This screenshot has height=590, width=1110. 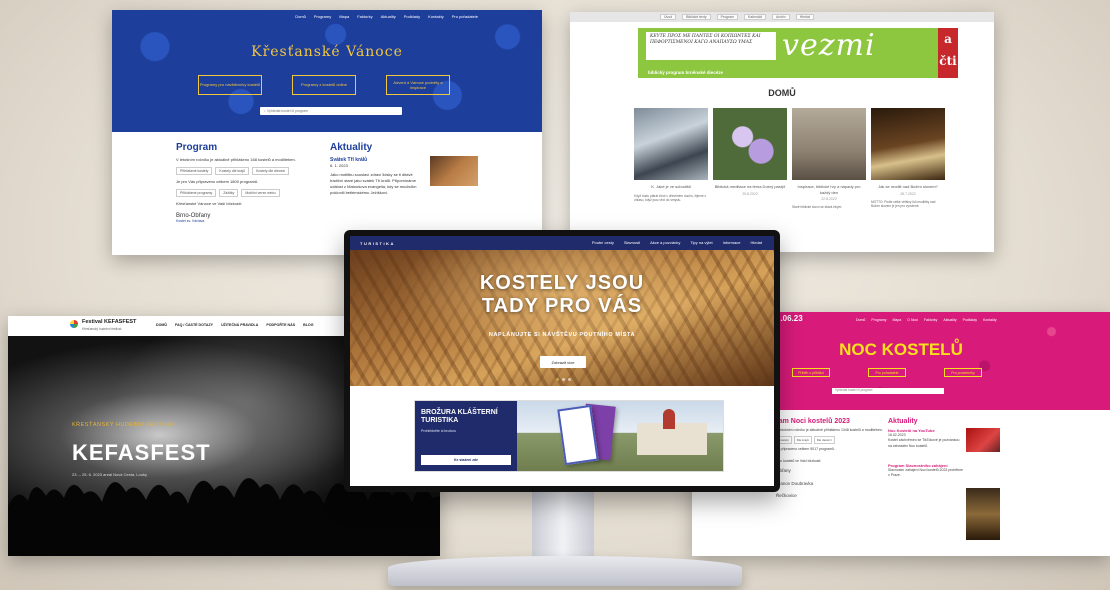 I want to click on tu-menu-item: Akce a pozvánky, so click(x=665, y=242).